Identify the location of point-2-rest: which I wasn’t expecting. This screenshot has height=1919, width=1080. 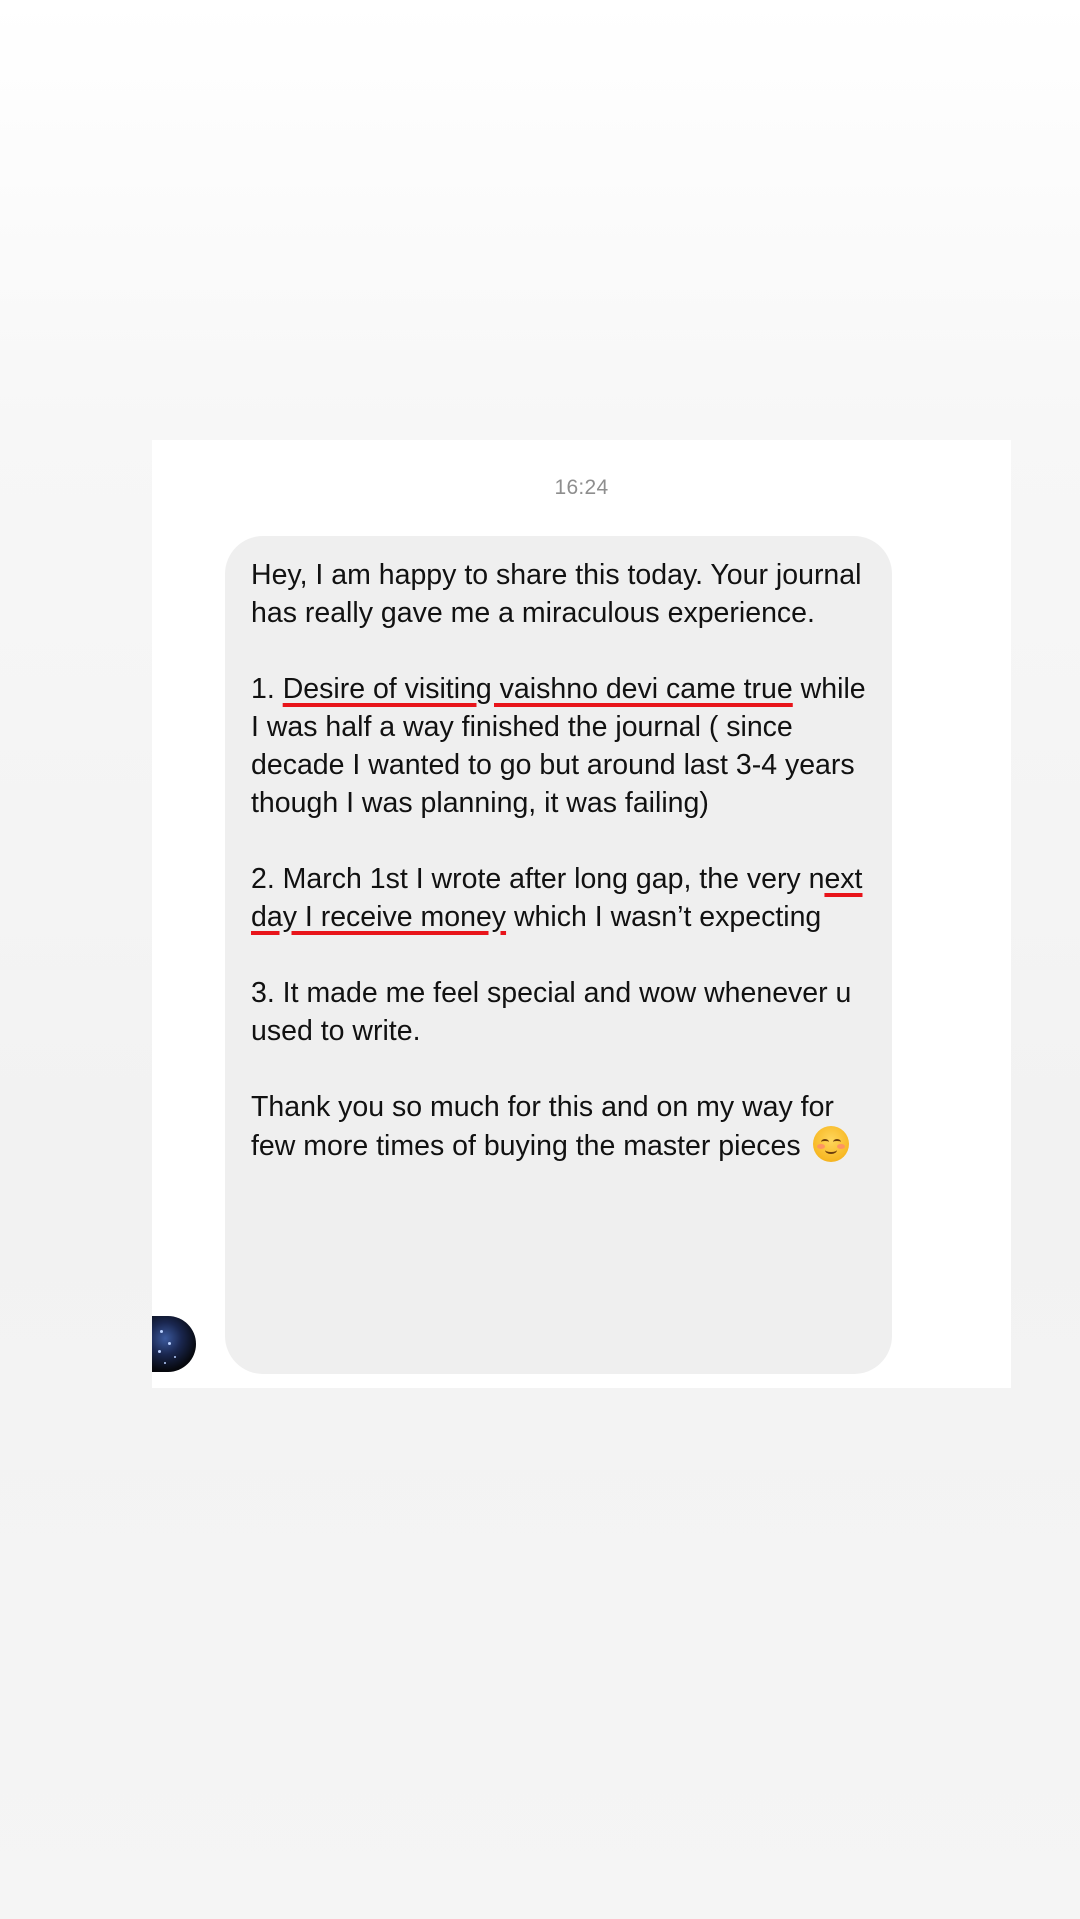
(664, 917).